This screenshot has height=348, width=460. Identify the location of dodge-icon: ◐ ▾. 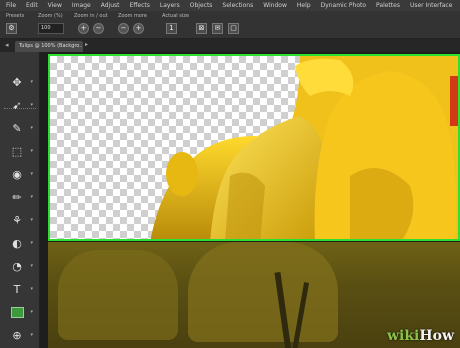
(19, 243).